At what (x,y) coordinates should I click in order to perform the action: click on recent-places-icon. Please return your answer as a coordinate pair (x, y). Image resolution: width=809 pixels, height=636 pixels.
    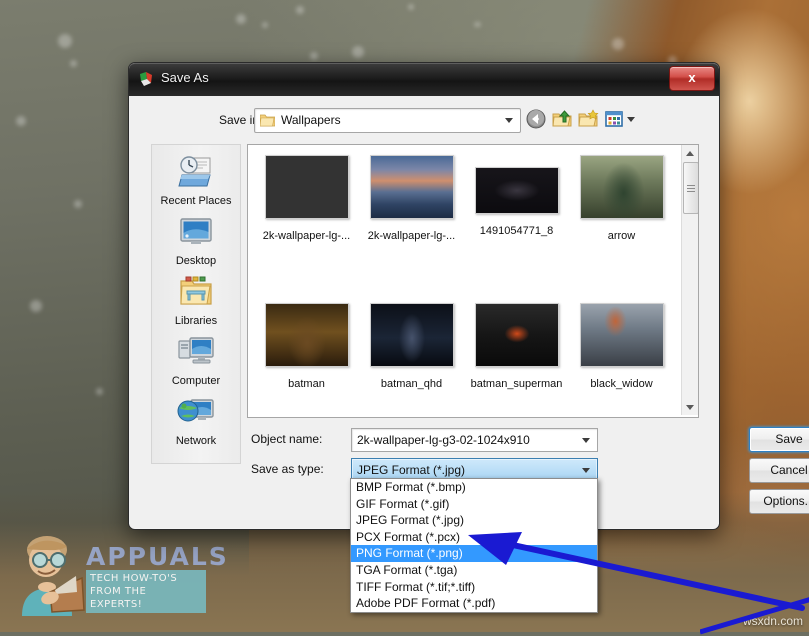
    Looking at the image, I should click on (194, 171).